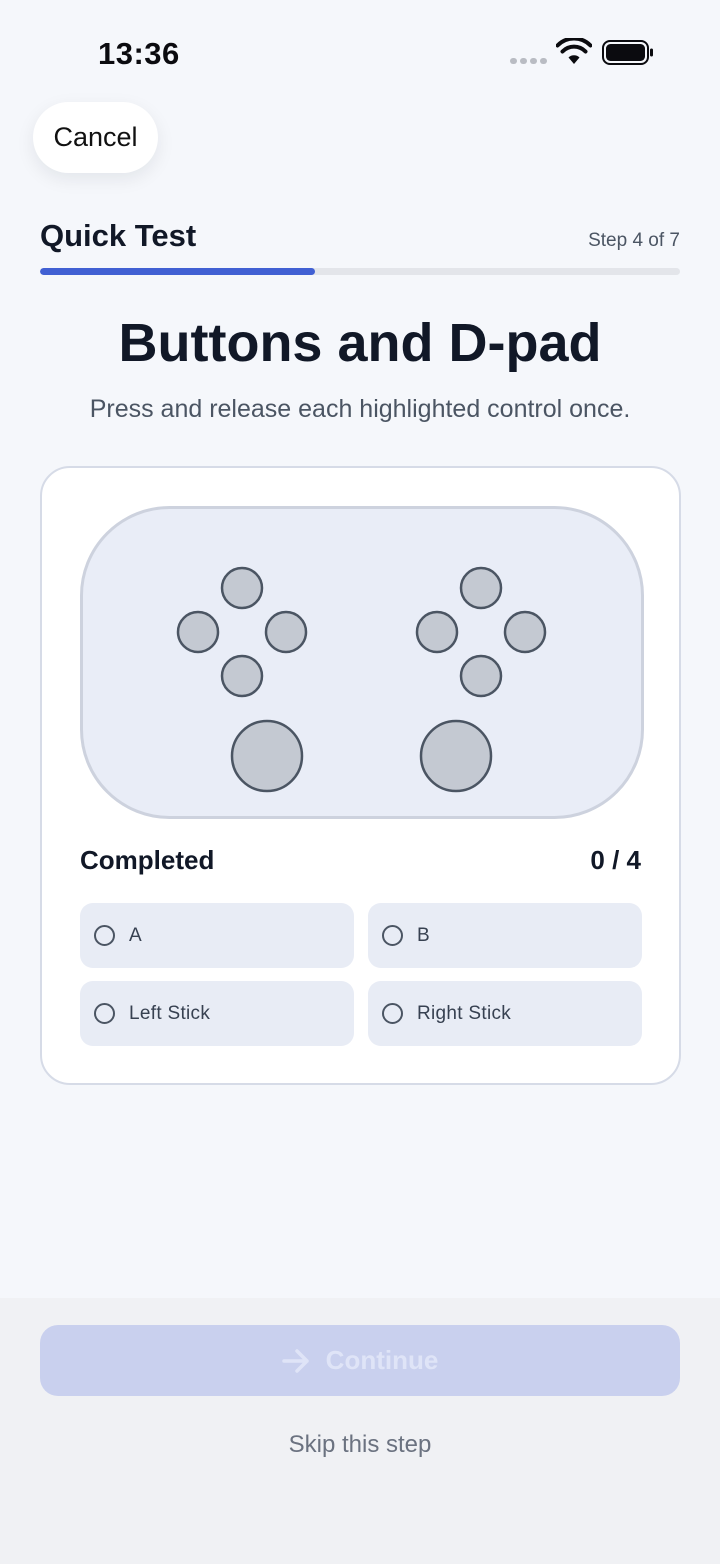 This screenshot has width=720, height=1564. Describe the element at coordinates (217, 1013) in the screenshot. I see `checklist-item-left-stick: Left Stick` at that location.